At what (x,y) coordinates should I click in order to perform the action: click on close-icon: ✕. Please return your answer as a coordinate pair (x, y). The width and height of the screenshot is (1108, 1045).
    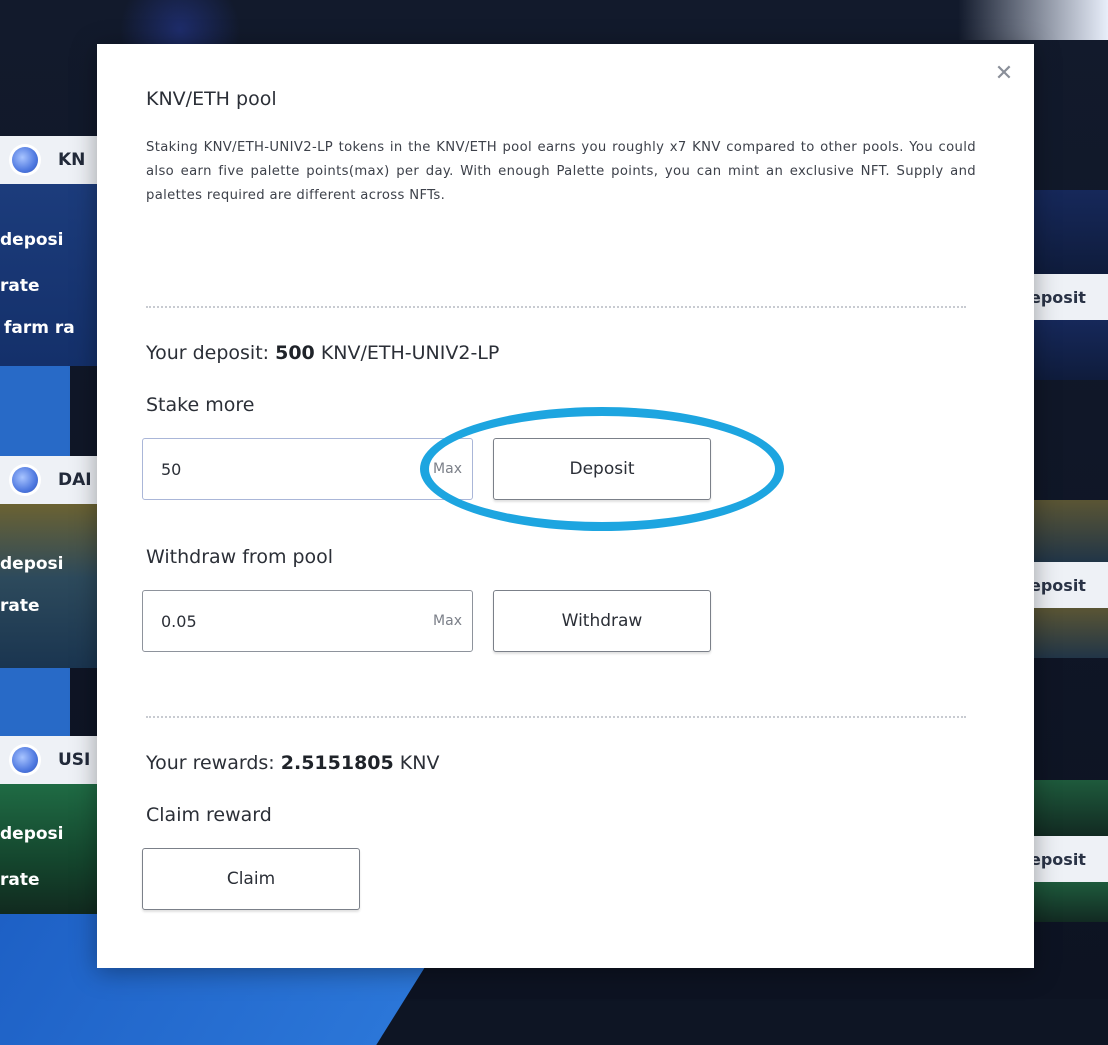
    Looking at the image, I should click on (1004, 74).